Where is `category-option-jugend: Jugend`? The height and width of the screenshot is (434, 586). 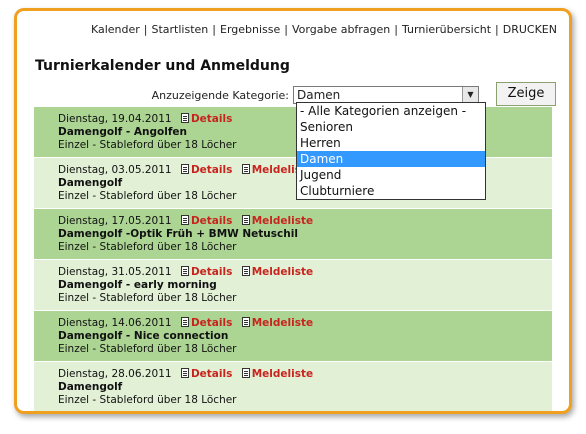 category-option-jugend: Jugend is located at coordinates (391, 175).